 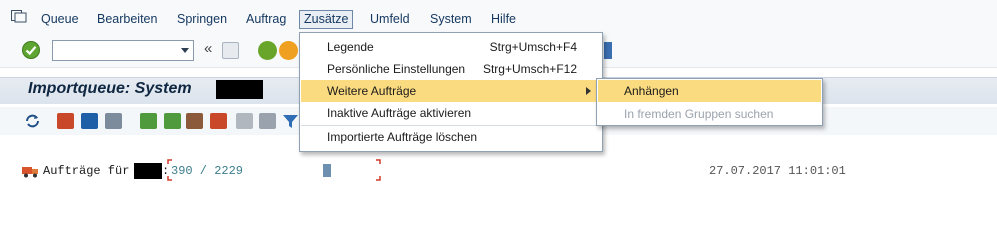 I want to click on menu-auftrag: Auftrag, so click(x=266, y=19).